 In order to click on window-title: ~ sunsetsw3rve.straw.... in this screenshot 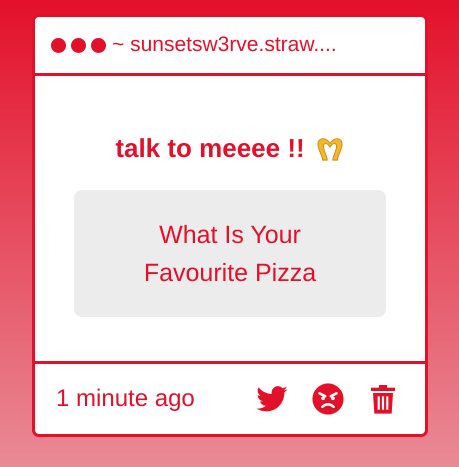, I will do `click(224, 45)`.